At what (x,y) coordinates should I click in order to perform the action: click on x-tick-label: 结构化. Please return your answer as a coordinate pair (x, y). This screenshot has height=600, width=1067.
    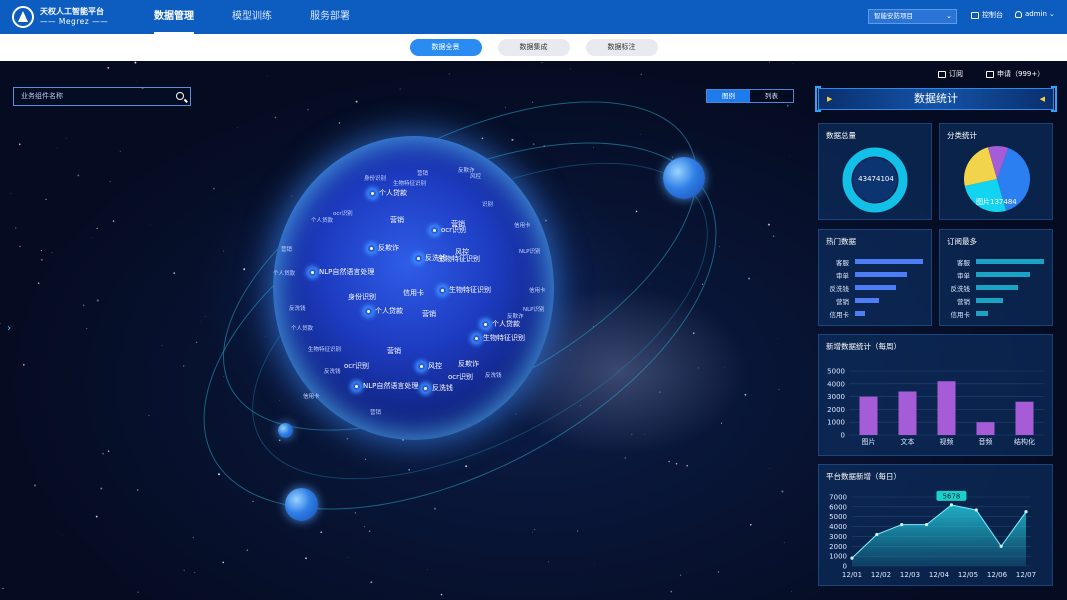
    Looking at the image, I should click on (1024, 441).